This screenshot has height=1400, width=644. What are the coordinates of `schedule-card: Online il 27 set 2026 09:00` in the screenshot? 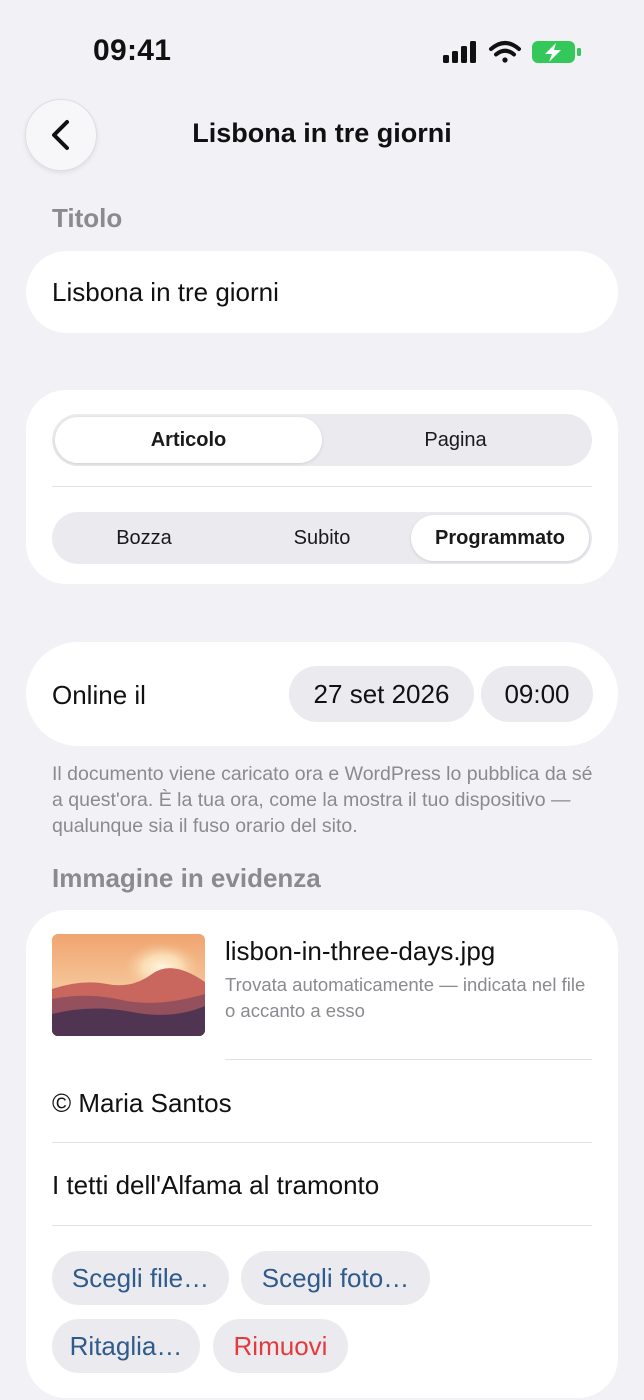 It's located at (322, 694).